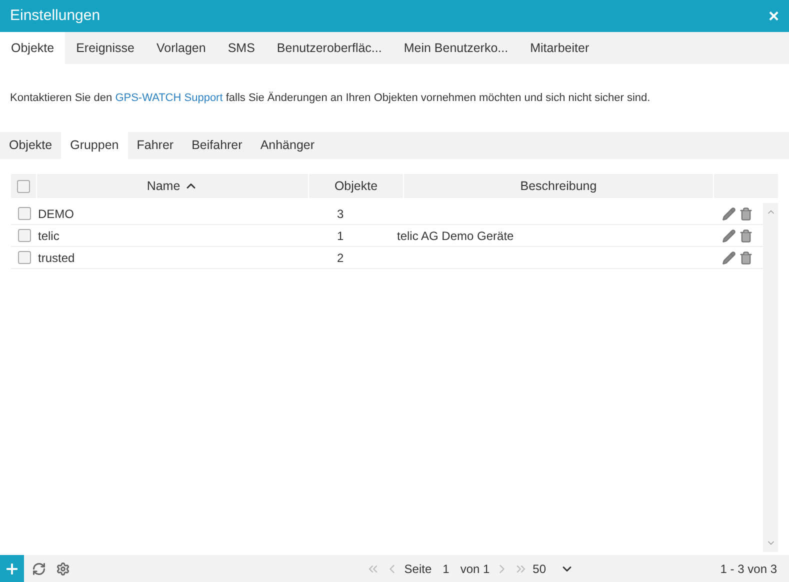  Describe the element at coordinates (39, 569) in the screenshot. I see `refresh-icon` at that location.